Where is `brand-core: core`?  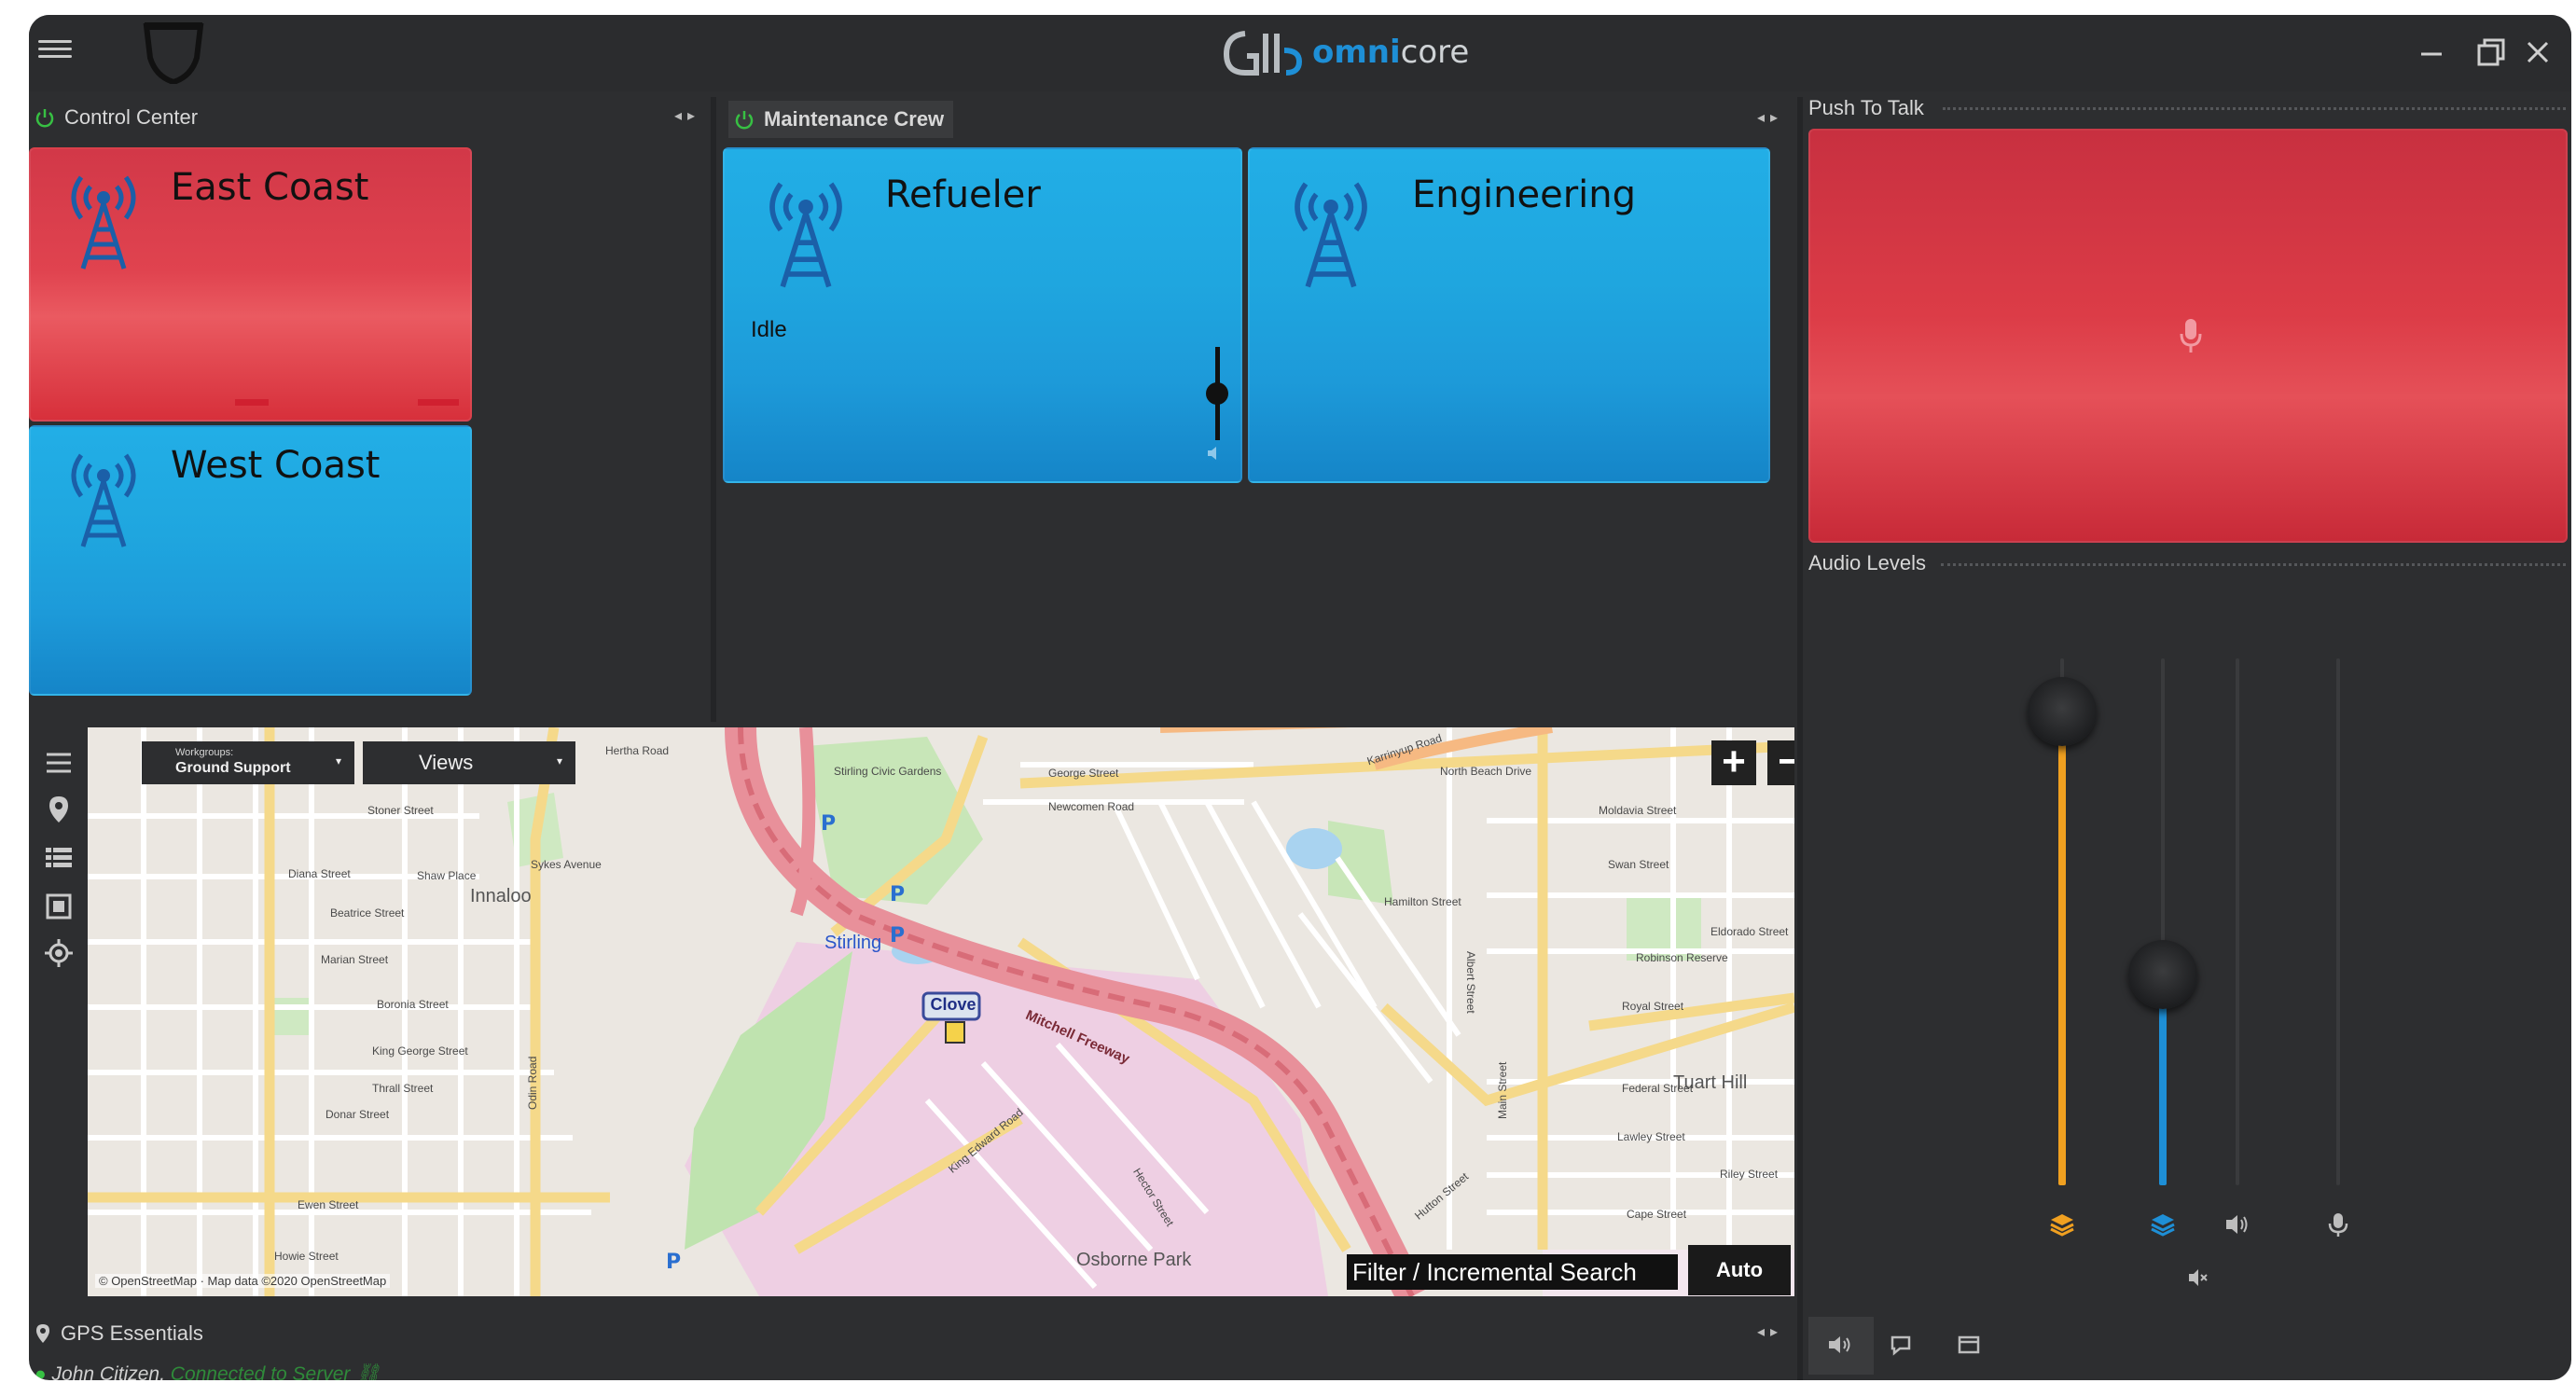 brand-core: core is located at coordinates (1435, 52).